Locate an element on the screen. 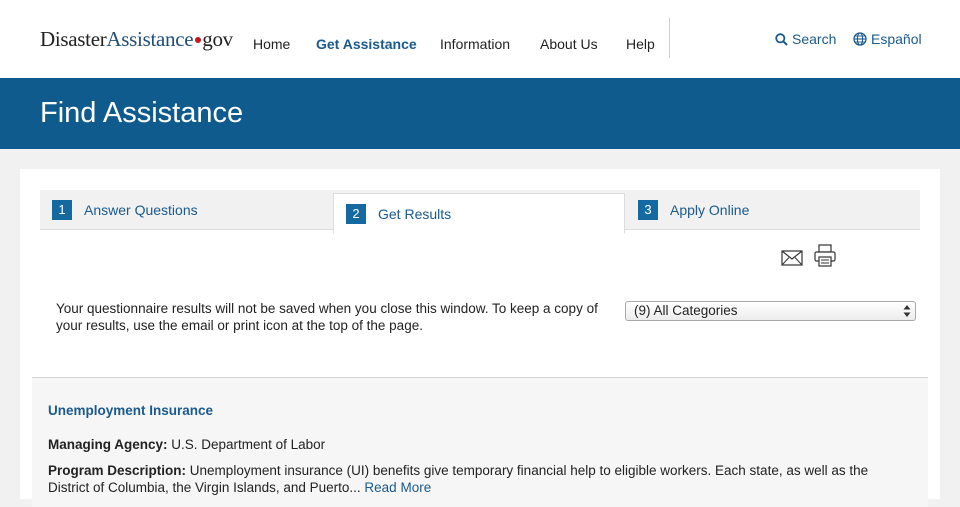 This screenshot has width=960, height=507. language-link: Español is located at coordinates (887, 39).